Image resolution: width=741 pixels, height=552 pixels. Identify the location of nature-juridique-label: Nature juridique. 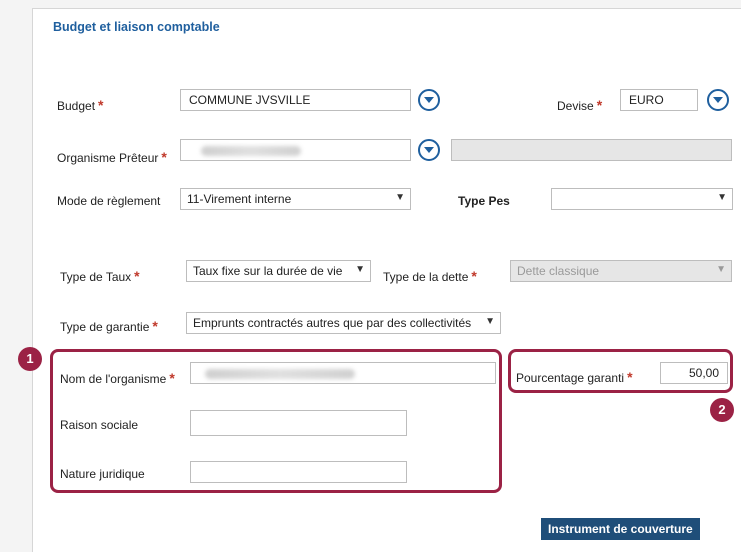
(102, 474).